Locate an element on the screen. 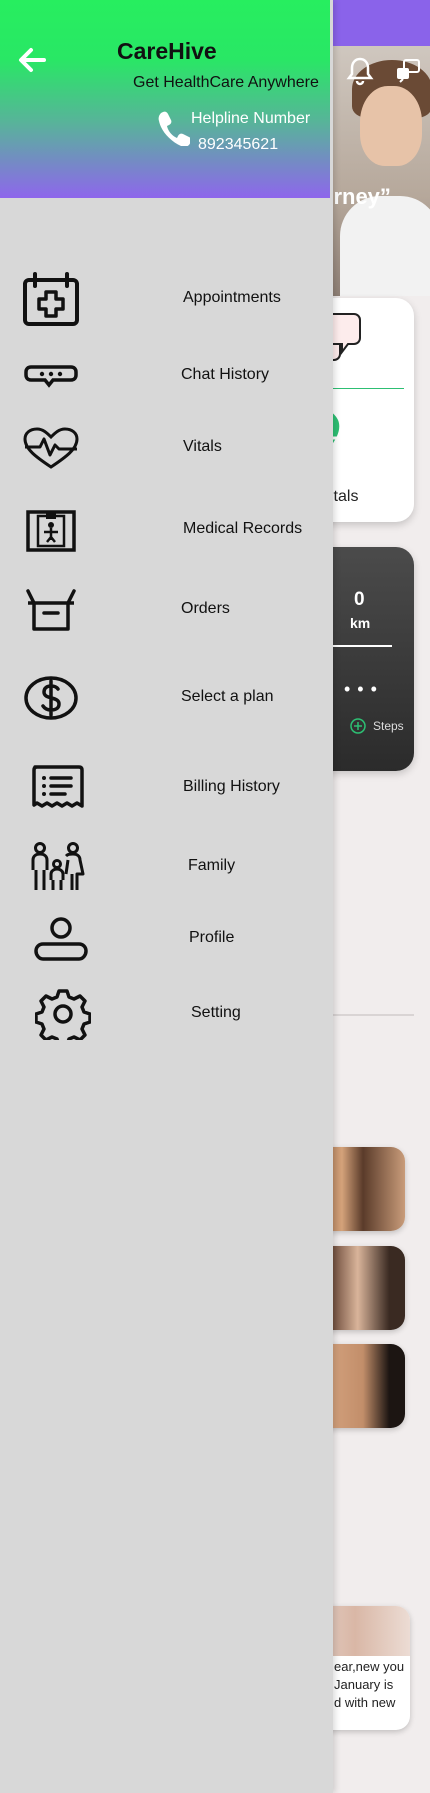 The height and width of the screenshot is (1793, 430). menu-item-profile: Profile is located at coordinates (165, 939).